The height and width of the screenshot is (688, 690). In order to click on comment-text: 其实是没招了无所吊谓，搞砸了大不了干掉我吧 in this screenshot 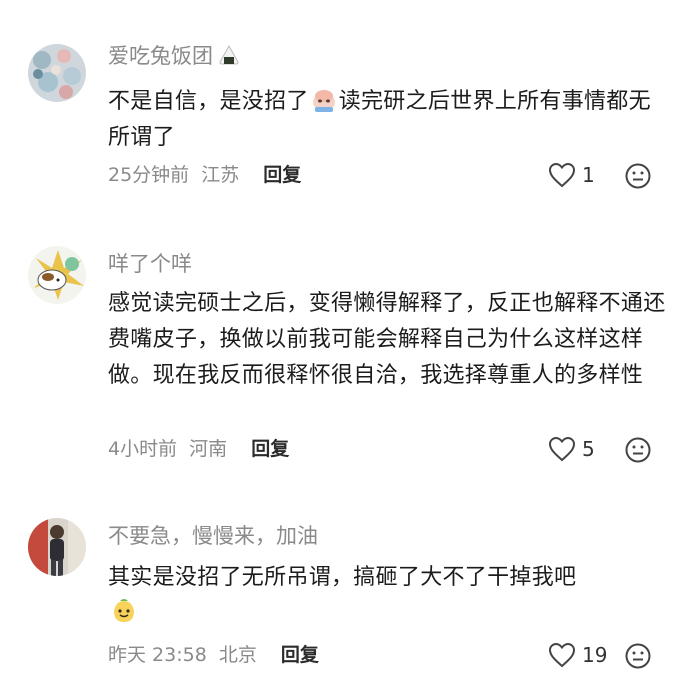, I will do `click(388, 596)`.